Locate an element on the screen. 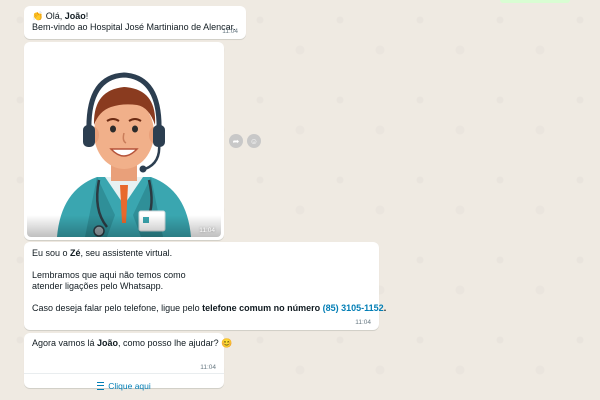 The image size is (600, 400). intro-line: Eu sou o Zé, seu assistente virtual. is located at coordinates (201, 253).